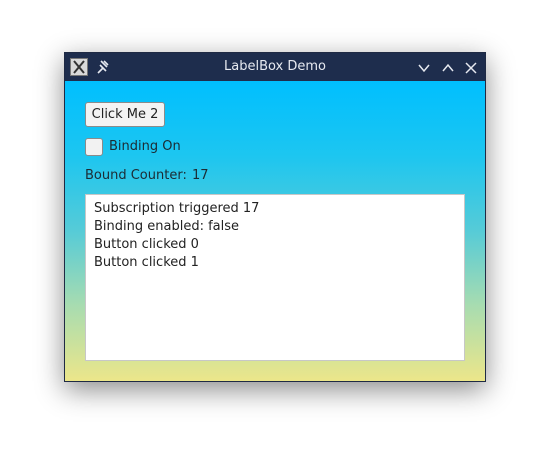 Image resolution: width=550 pixels, height=458 pixels. Describe the element at coordinates (177, 208) in the screenshot. I see `log-line: Subscription triggered 17` at that location.